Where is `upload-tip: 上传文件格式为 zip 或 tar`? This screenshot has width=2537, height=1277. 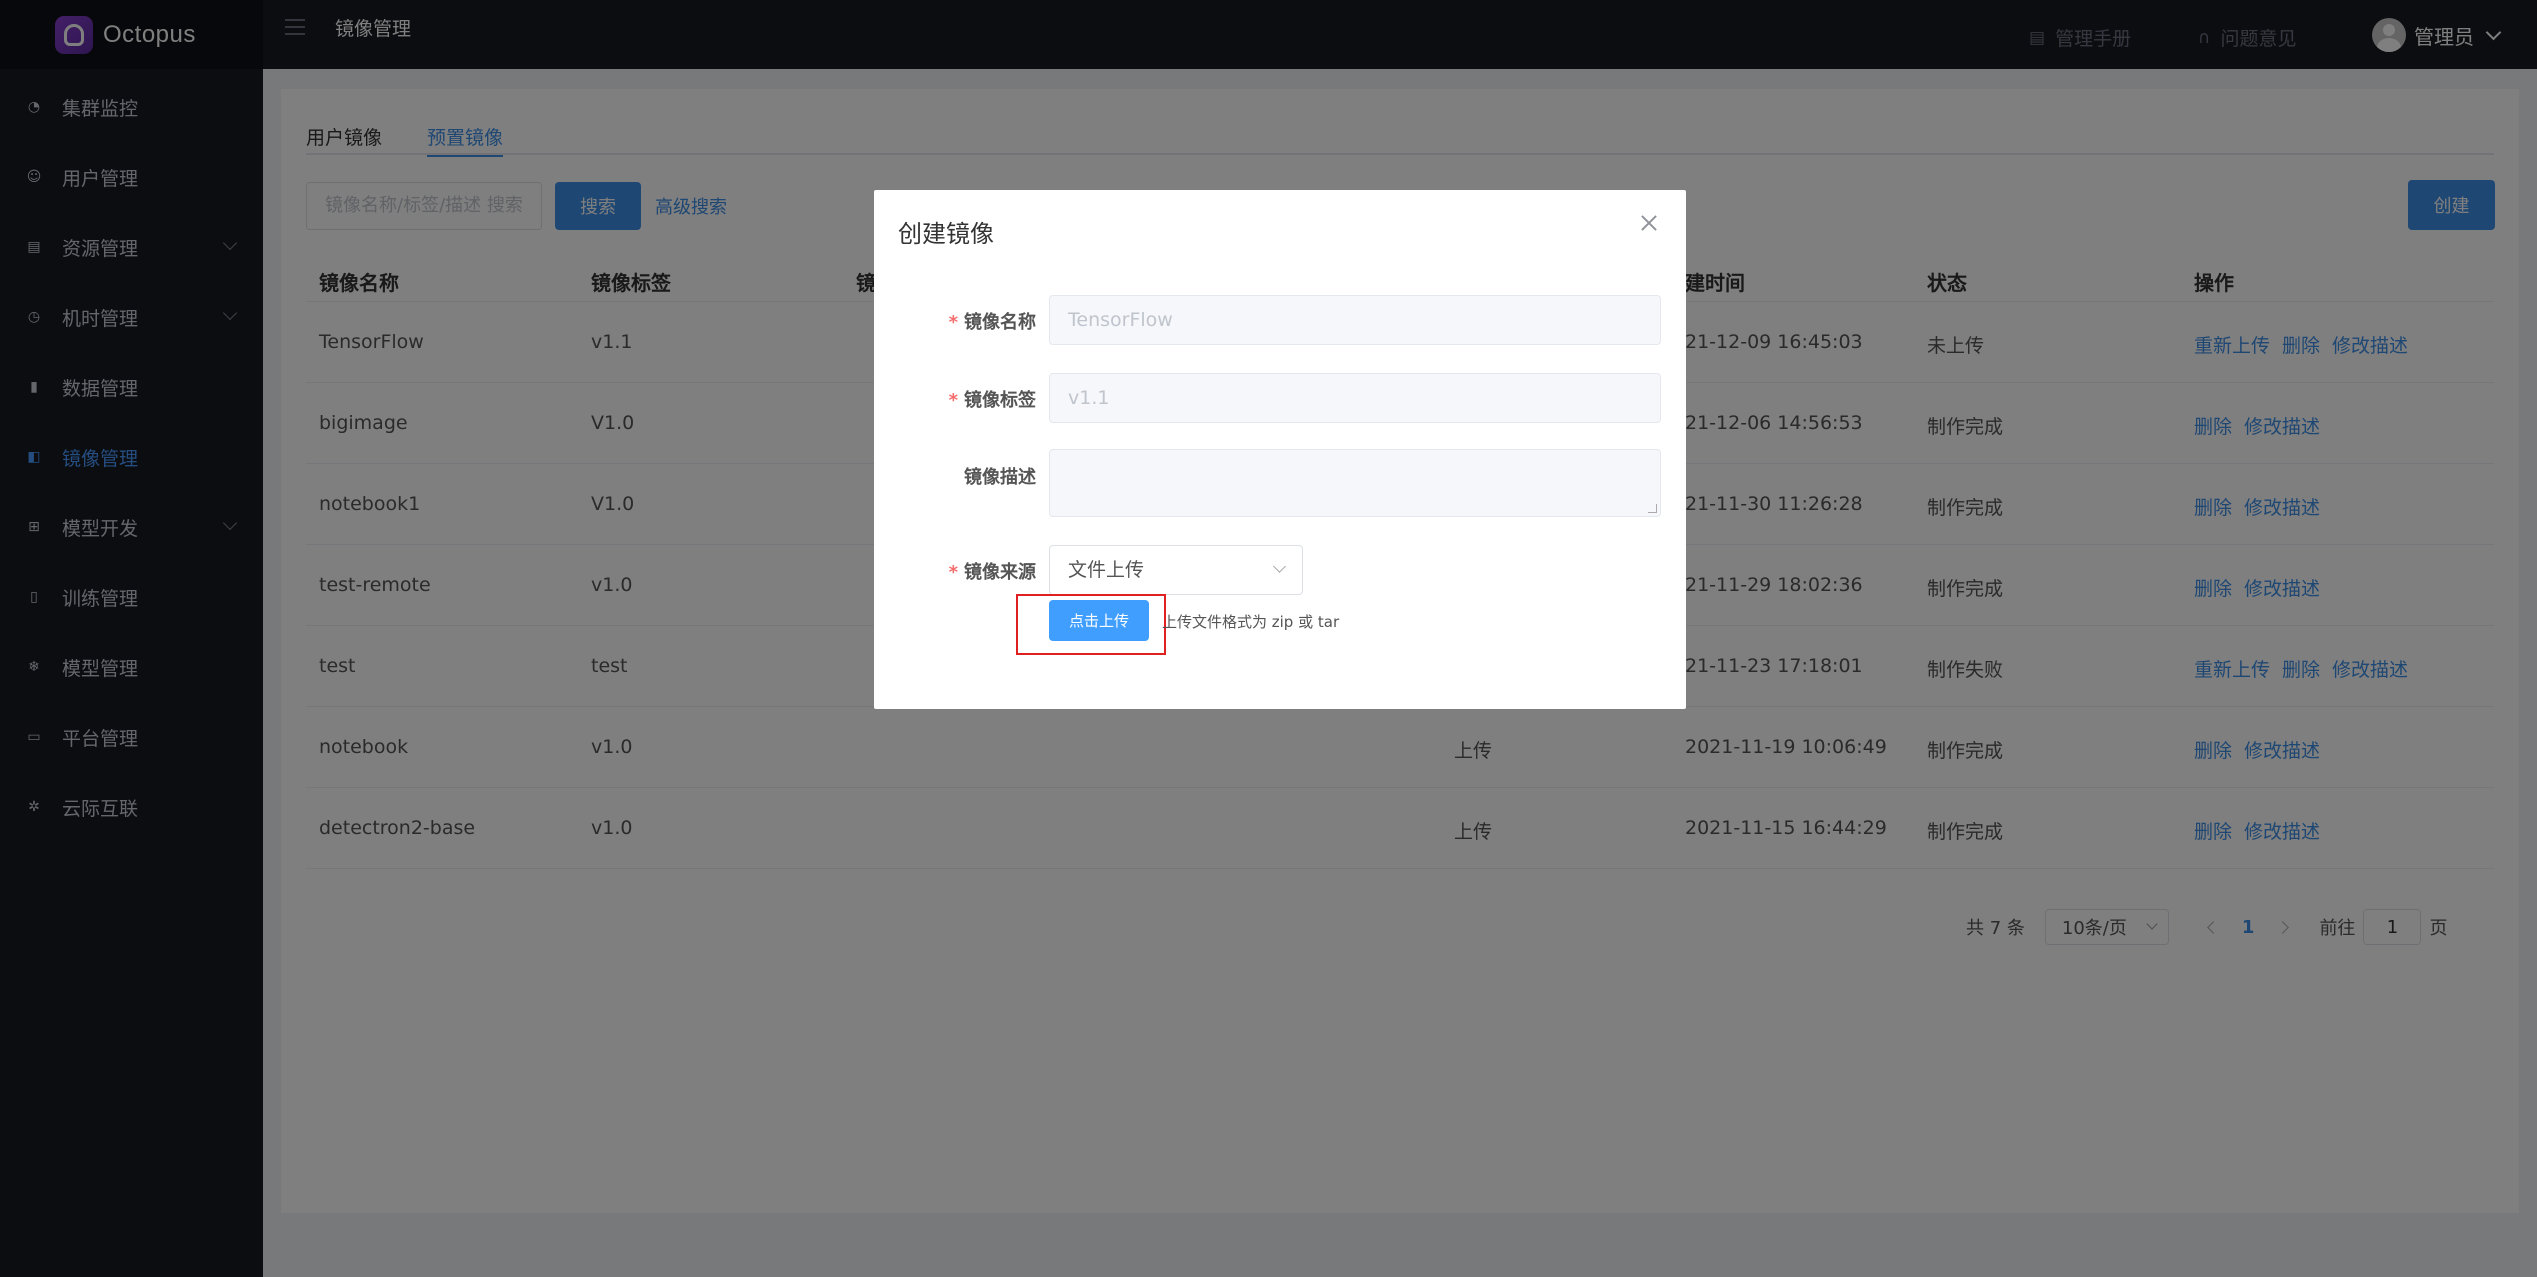
upload-tip: 上传文件格式为 zip 或 tar is located at coordinates (1251, 622).